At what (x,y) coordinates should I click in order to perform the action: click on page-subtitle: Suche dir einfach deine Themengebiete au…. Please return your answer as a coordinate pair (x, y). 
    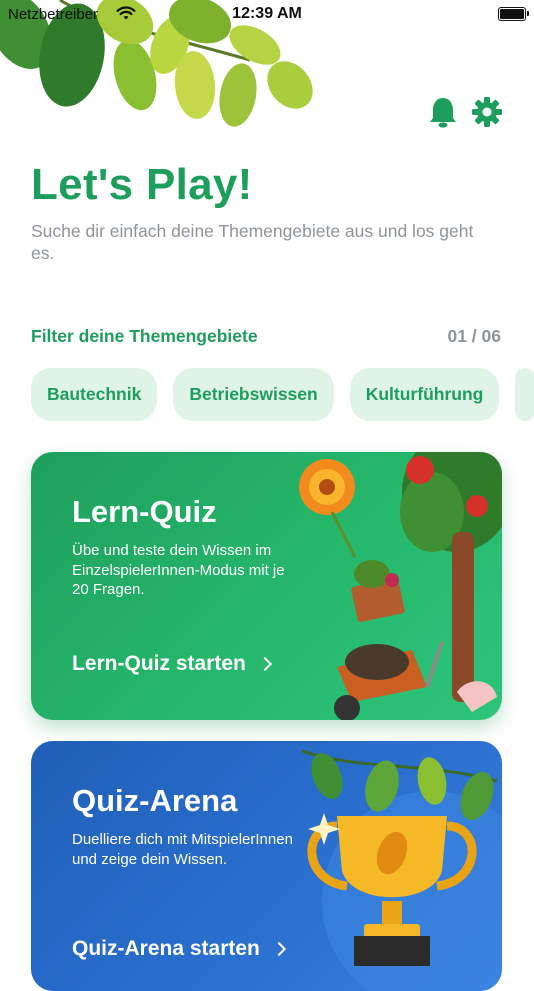
    Looking at the image, I should click on (252, 242).